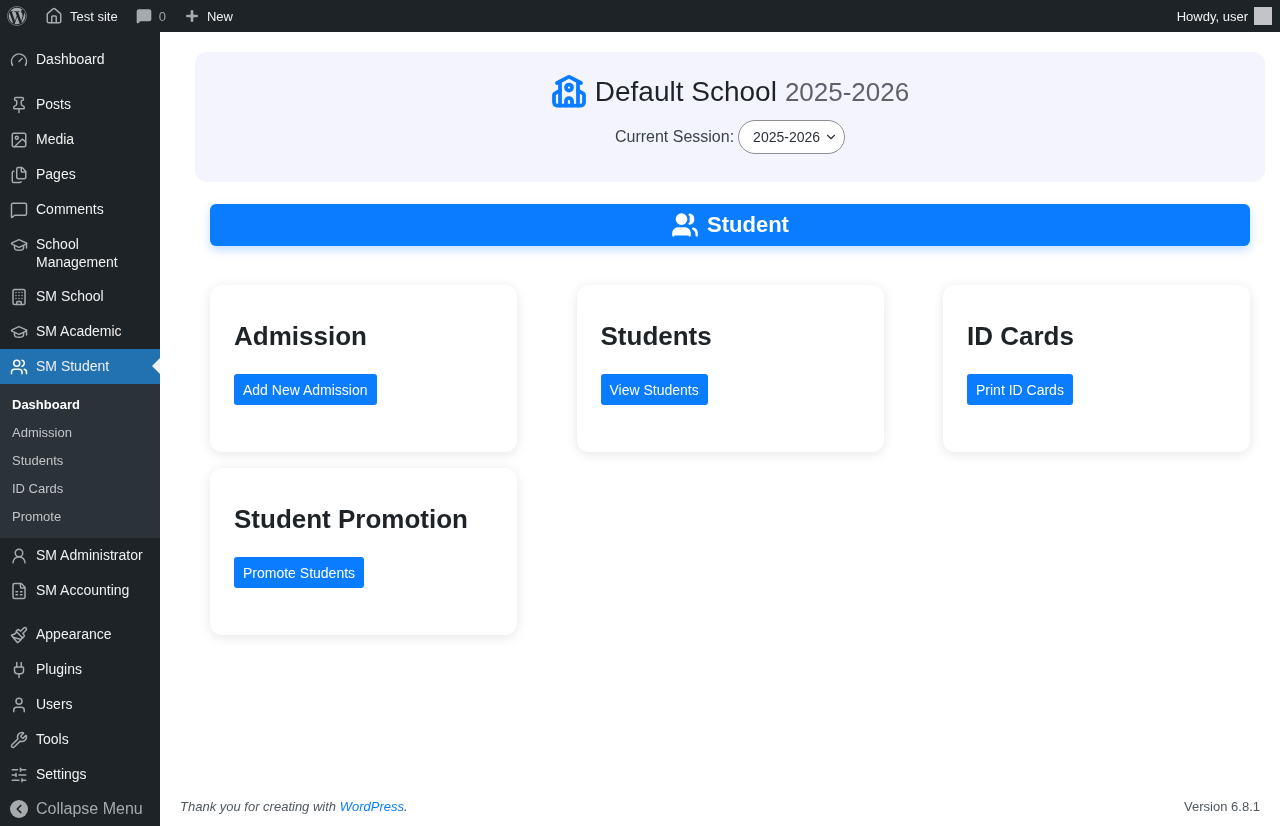 The image size is (1280, 826). What do you see at coordinates (1222, 806) in the screenshot?
I see `version-text: Version 6.8.1` at bounding box center [1222, 806].